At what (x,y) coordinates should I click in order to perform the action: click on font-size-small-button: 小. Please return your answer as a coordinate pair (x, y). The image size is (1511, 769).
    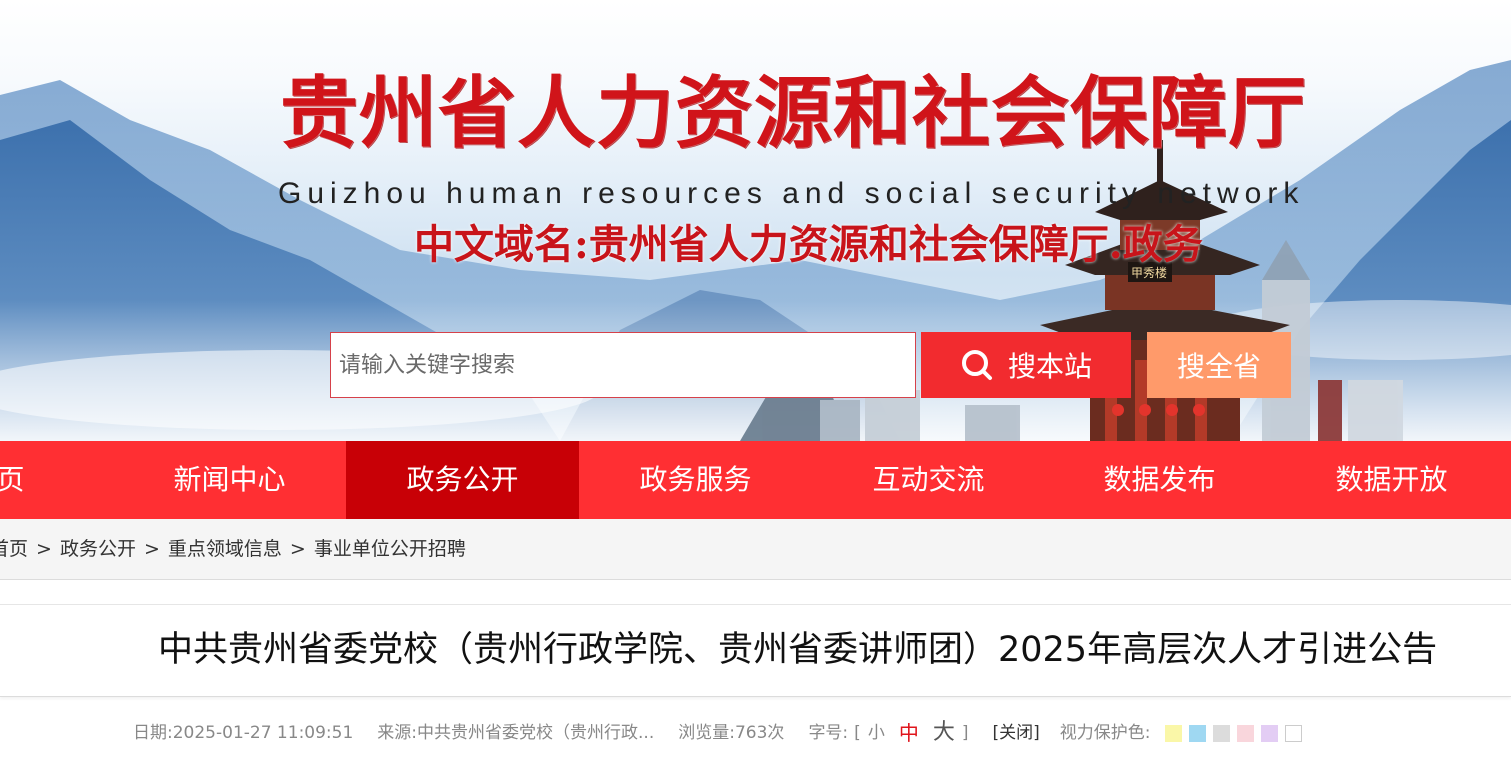
    Looking at the image, I should click on (876, 733).